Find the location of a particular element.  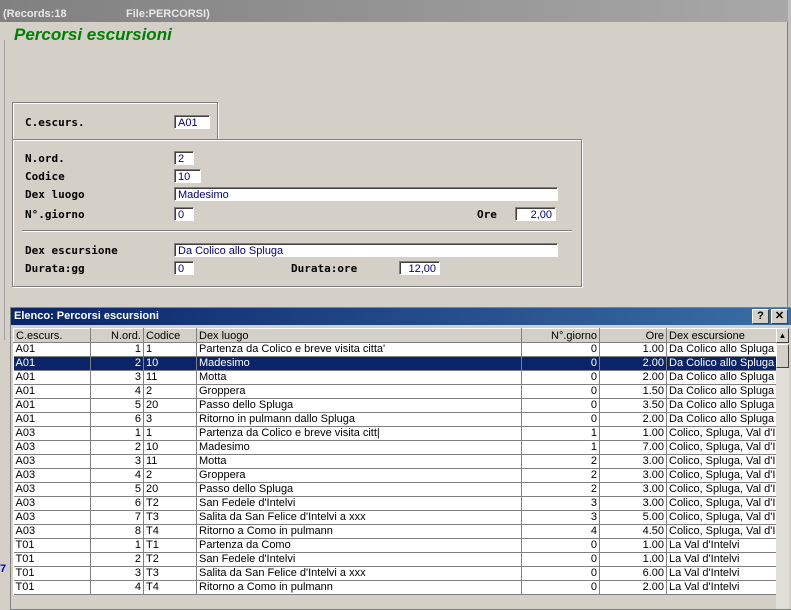

table-cell: T2 is located at coordinates (170, 503).